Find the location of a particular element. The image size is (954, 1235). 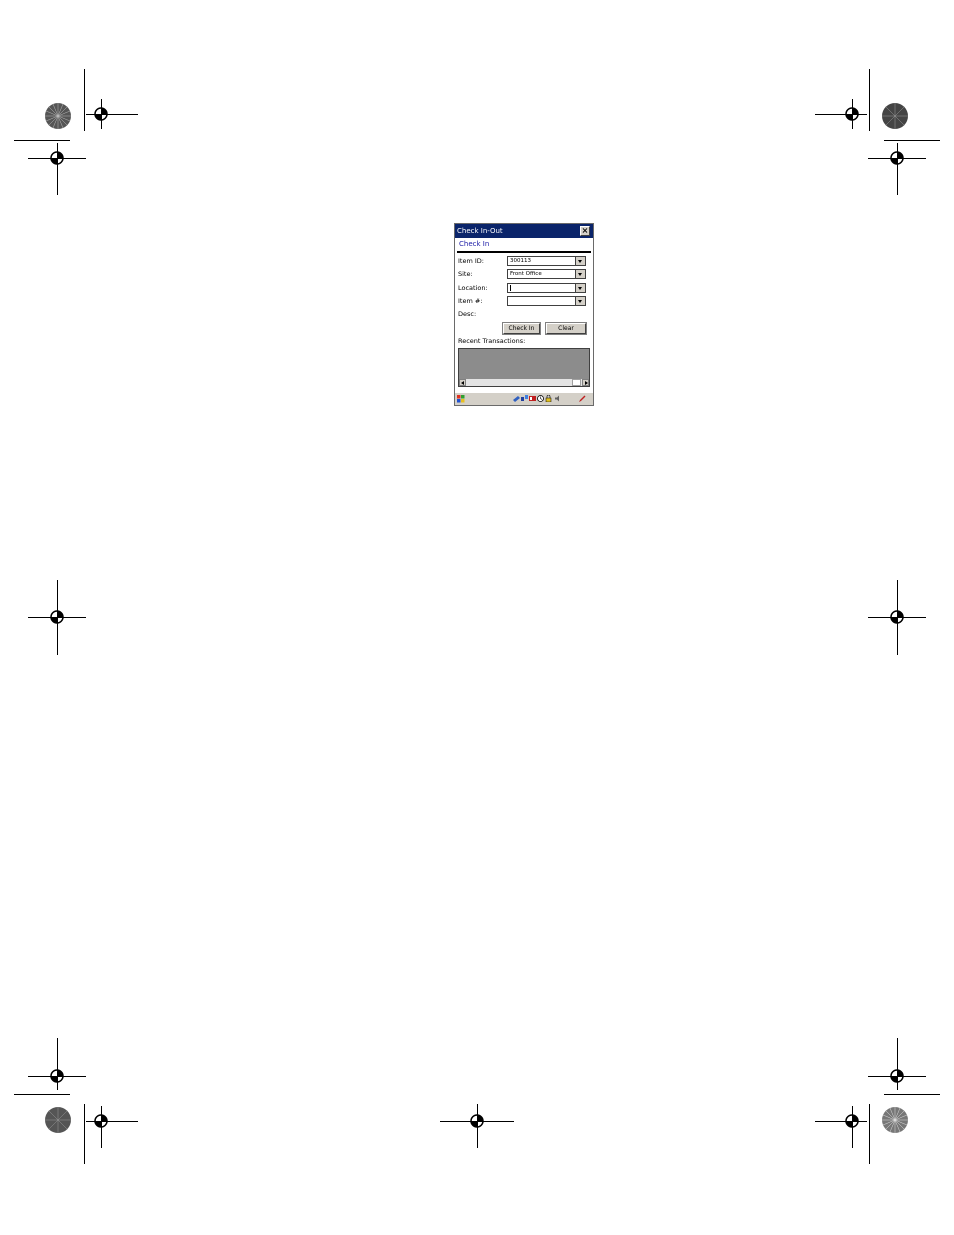

network-icon is located at coordinates (516, 398).